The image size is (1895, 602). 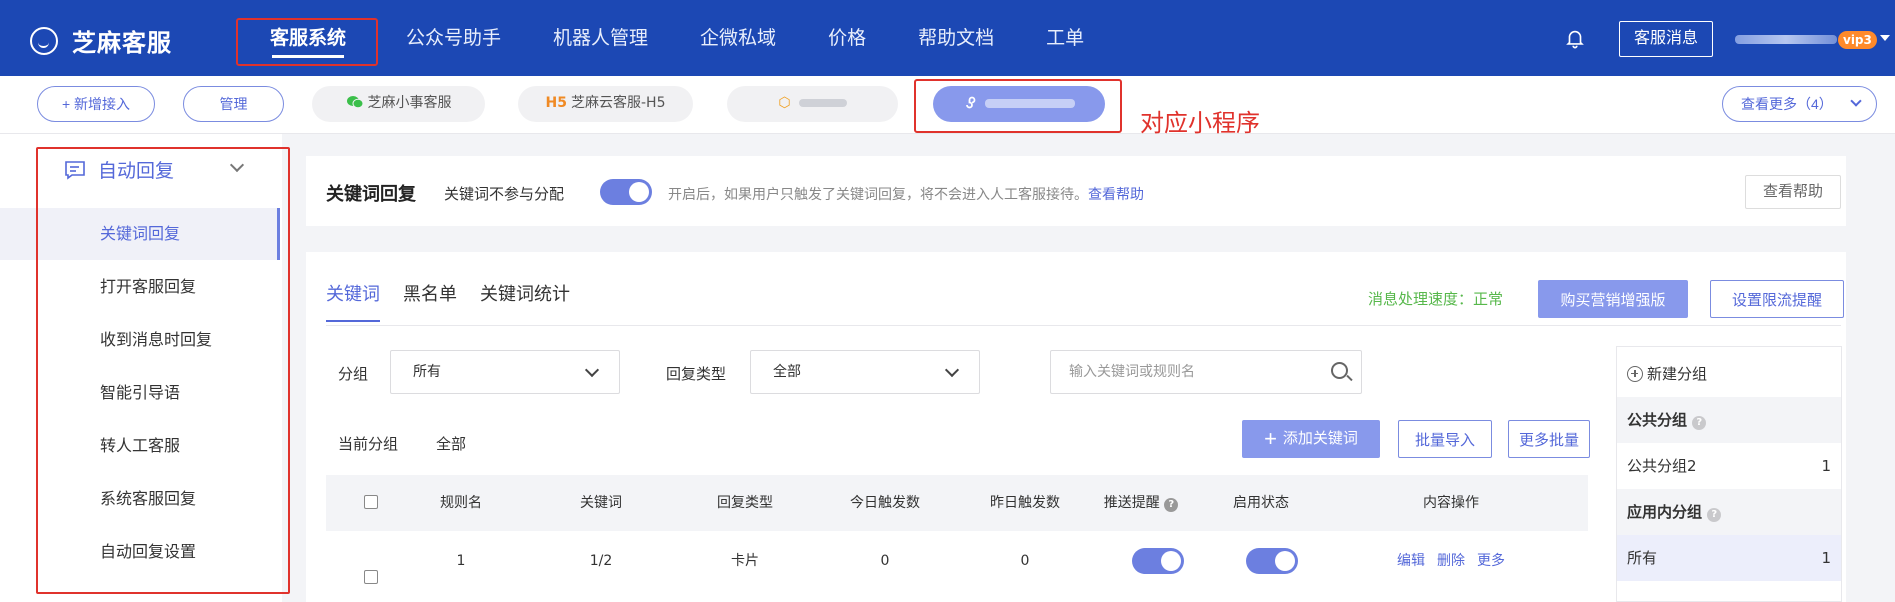 I want to click on sidebar-group-label: 自动回复, so click(x=136, y=171).